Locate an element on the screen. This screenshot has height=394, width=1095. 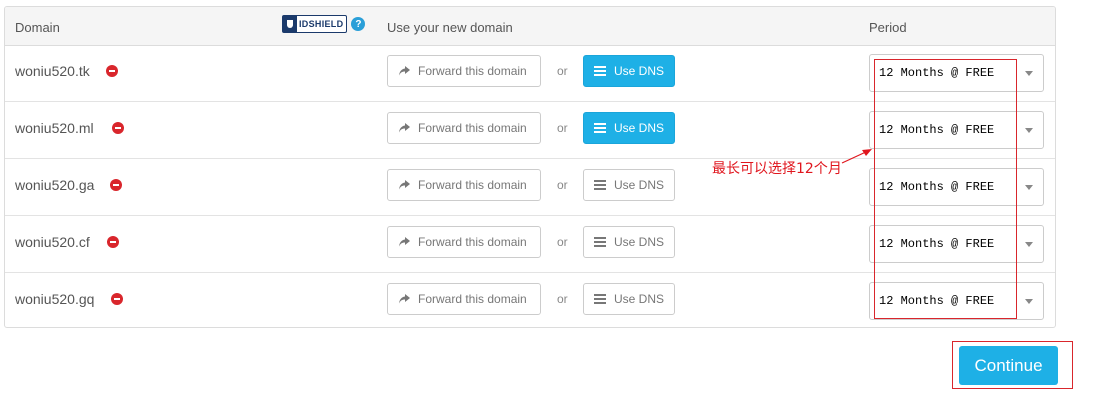
header-domain: Domain is located at coordinates (37, 27).